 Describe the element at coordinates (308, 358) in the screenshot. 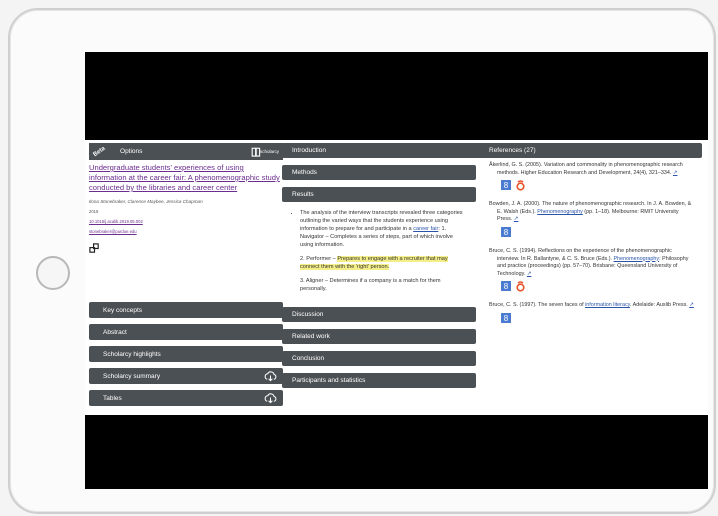

I see `section-label: Conclusion` at that location.